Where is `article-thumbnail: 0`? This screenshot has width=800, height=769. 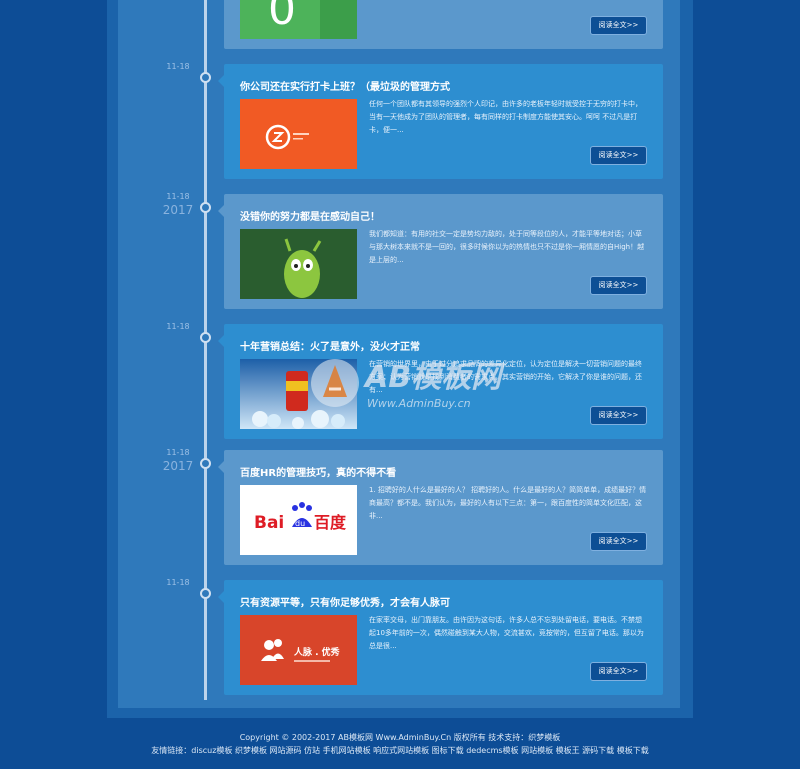 article-thumbnail: 0 is located at coordinates (298, 19).